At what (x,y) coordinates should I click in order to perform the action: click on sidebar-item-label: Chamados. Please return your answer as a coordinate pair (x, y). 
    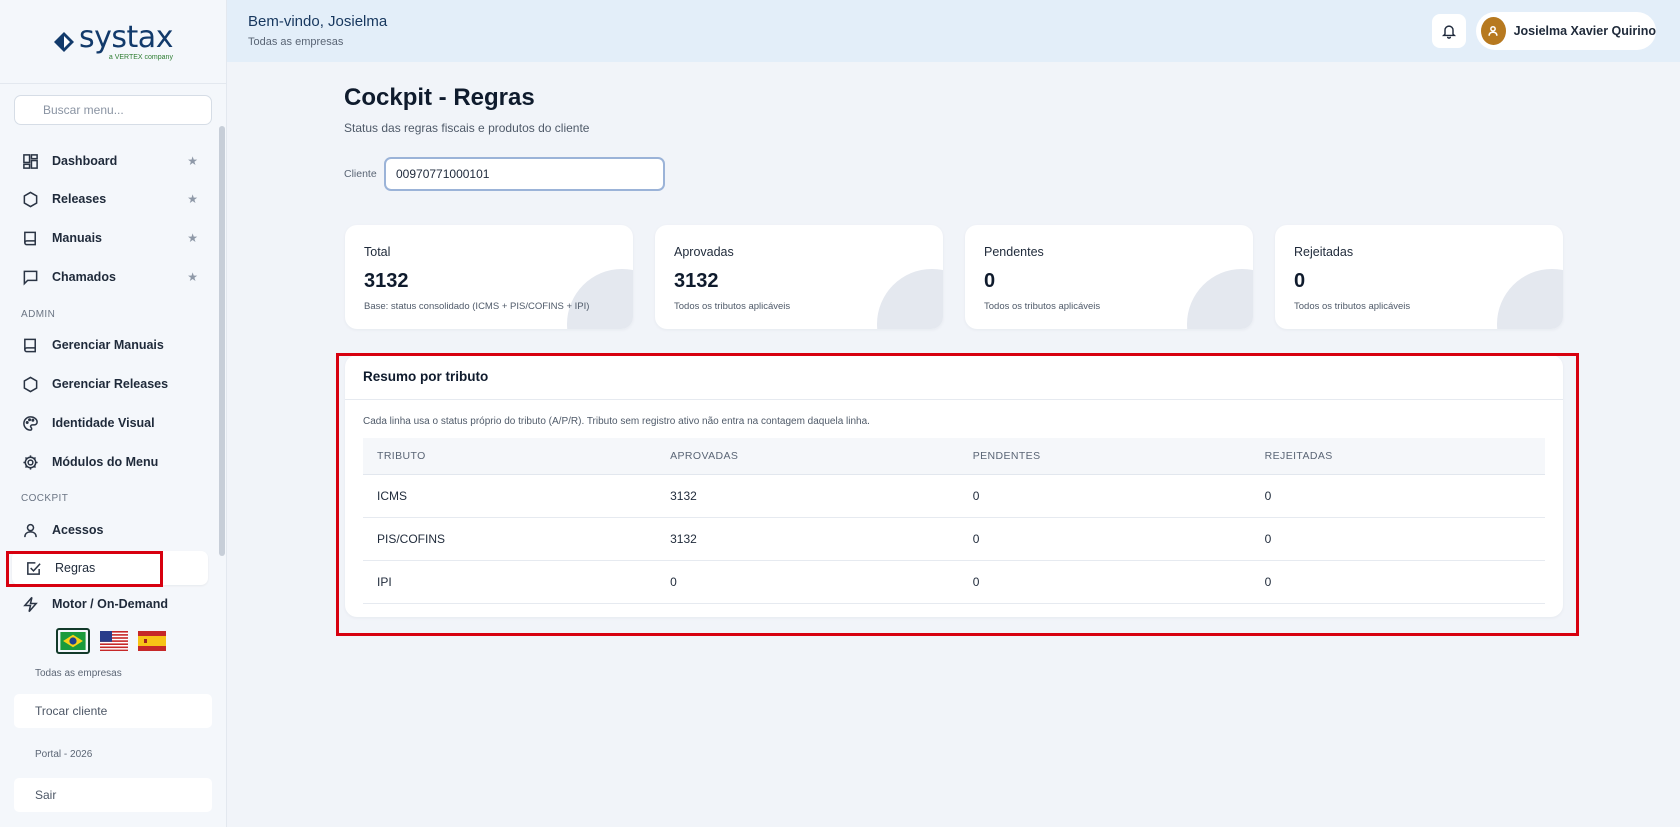
    Looking at the image, I should click on (84, 277).